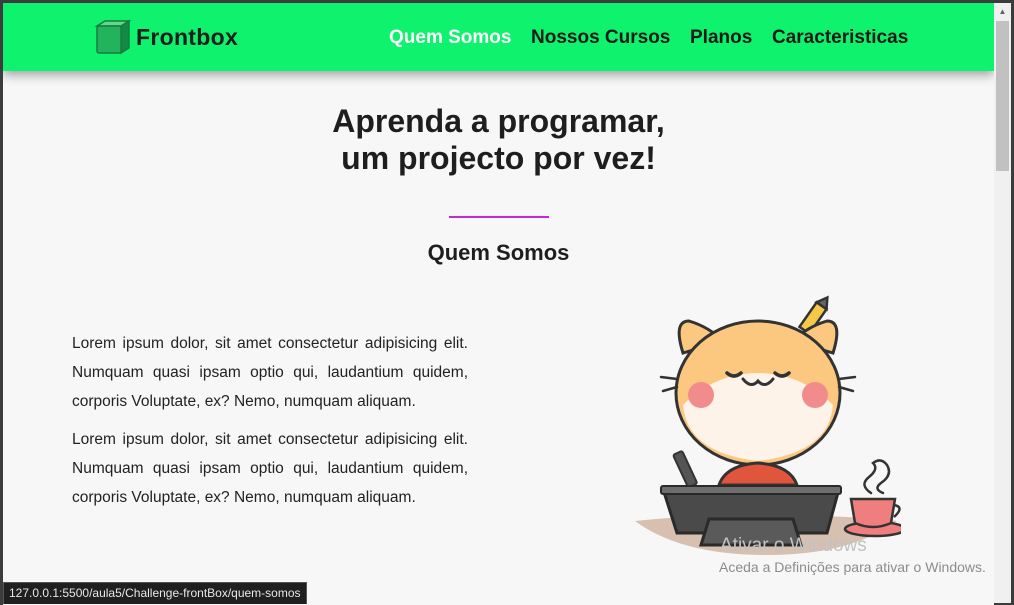 This screenshot has width=1014, height=605. What do you see at coordinates (793, 545) in the screenshot?
I see `windows-activation-title: Ativar o Windows` at bounding box center [793, 545].